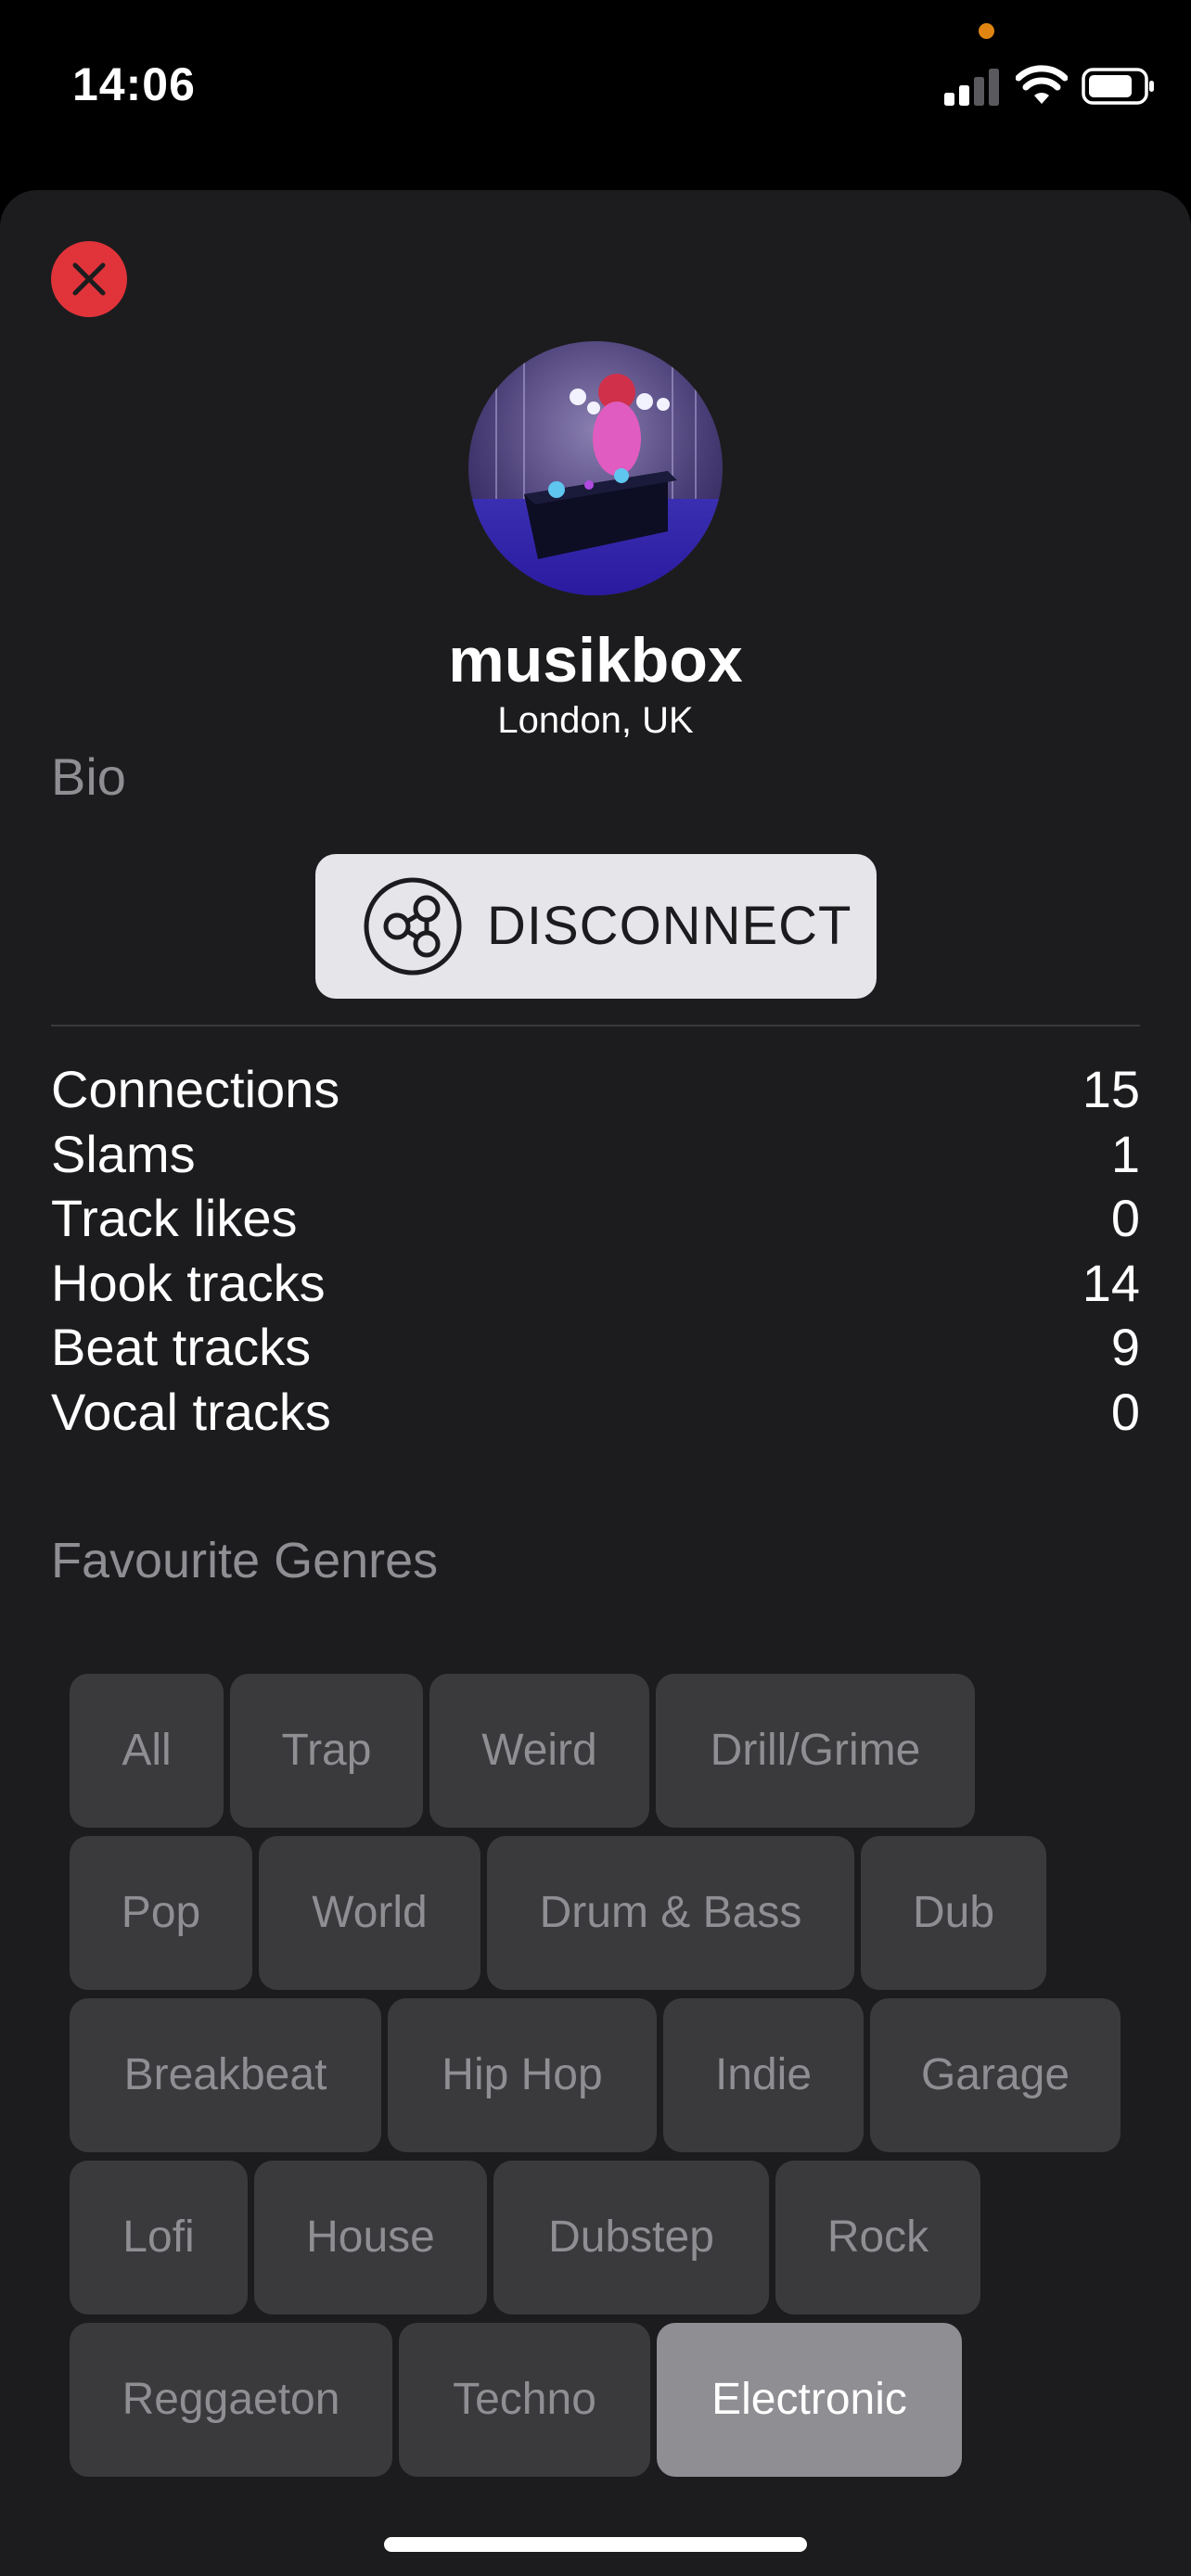 The width and height of the screenshot is (1191, 2576). What do you see at coordinates (595, 1154) in the screenshot?
I see `stat-row-slams: Slams 1` at bounding box center [595, 1154].